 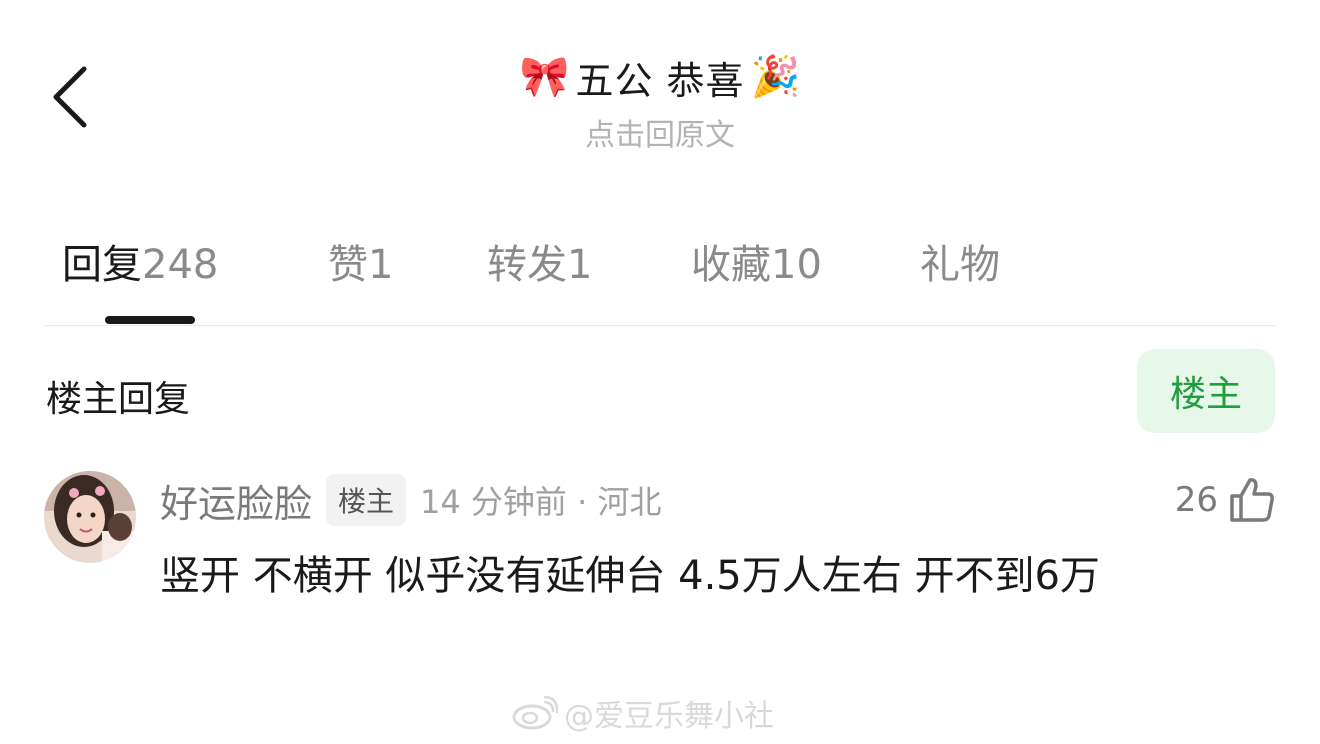 I want to click on party-popper-emoji-icon: 🎉, so click(x=775, y=77).